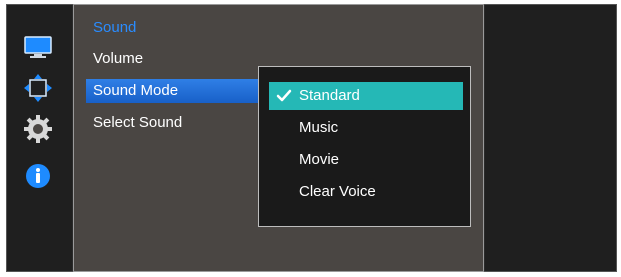 Image resolution: width=621 pixels, height=277 pixels. I want to click on option-clear-voice: Clear Voice, so click(366, 192).